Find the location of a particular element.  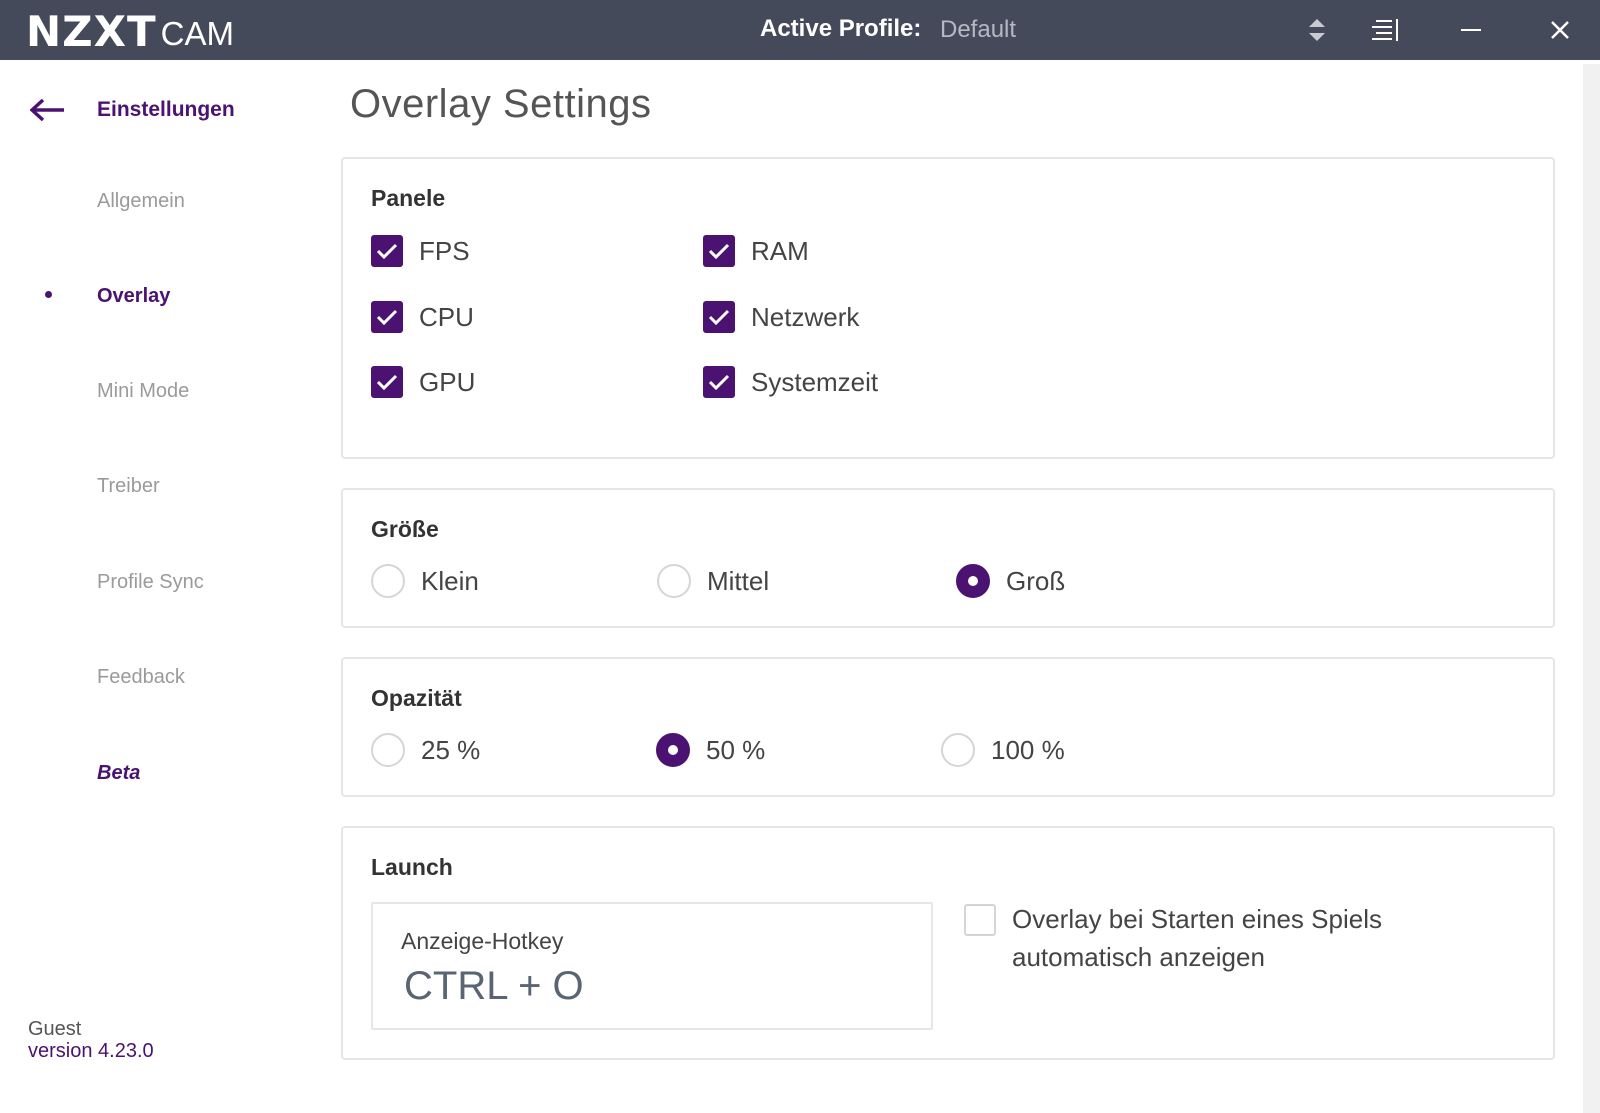

hotkey-label: Anzeige-Hotkey is located at coordinates (482, 941).